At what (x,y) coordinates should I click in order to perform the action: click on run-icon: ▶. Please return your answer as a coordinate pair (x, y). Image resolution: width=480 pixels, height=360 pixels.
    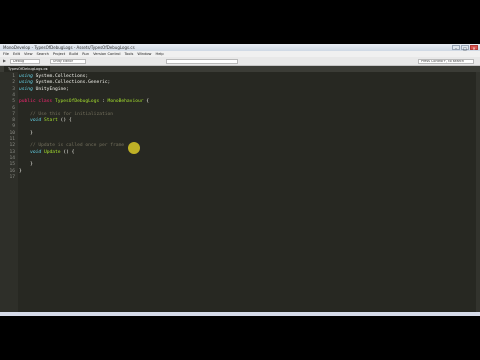
    Looking at the image, I should click on (5, 61).